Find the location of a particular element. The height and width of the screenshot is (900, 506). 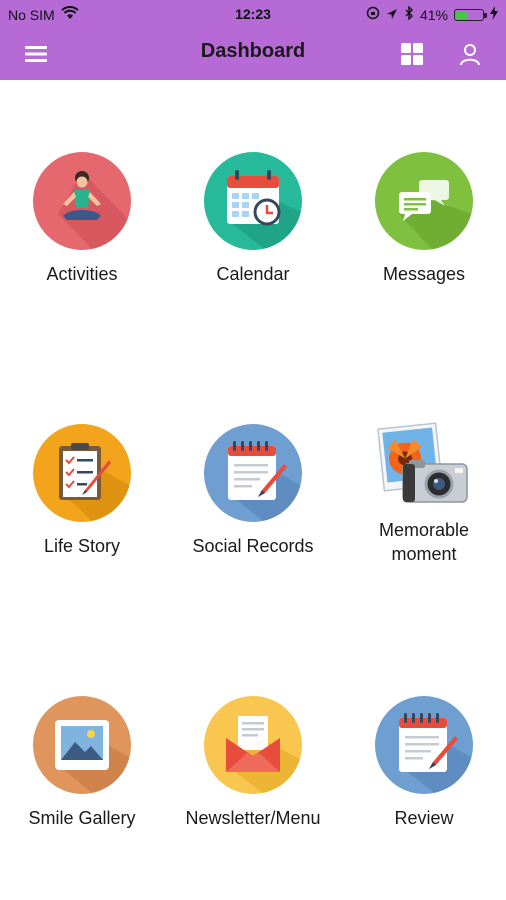

tile-label: Smile Gallery is located at coordinates (82, 818).